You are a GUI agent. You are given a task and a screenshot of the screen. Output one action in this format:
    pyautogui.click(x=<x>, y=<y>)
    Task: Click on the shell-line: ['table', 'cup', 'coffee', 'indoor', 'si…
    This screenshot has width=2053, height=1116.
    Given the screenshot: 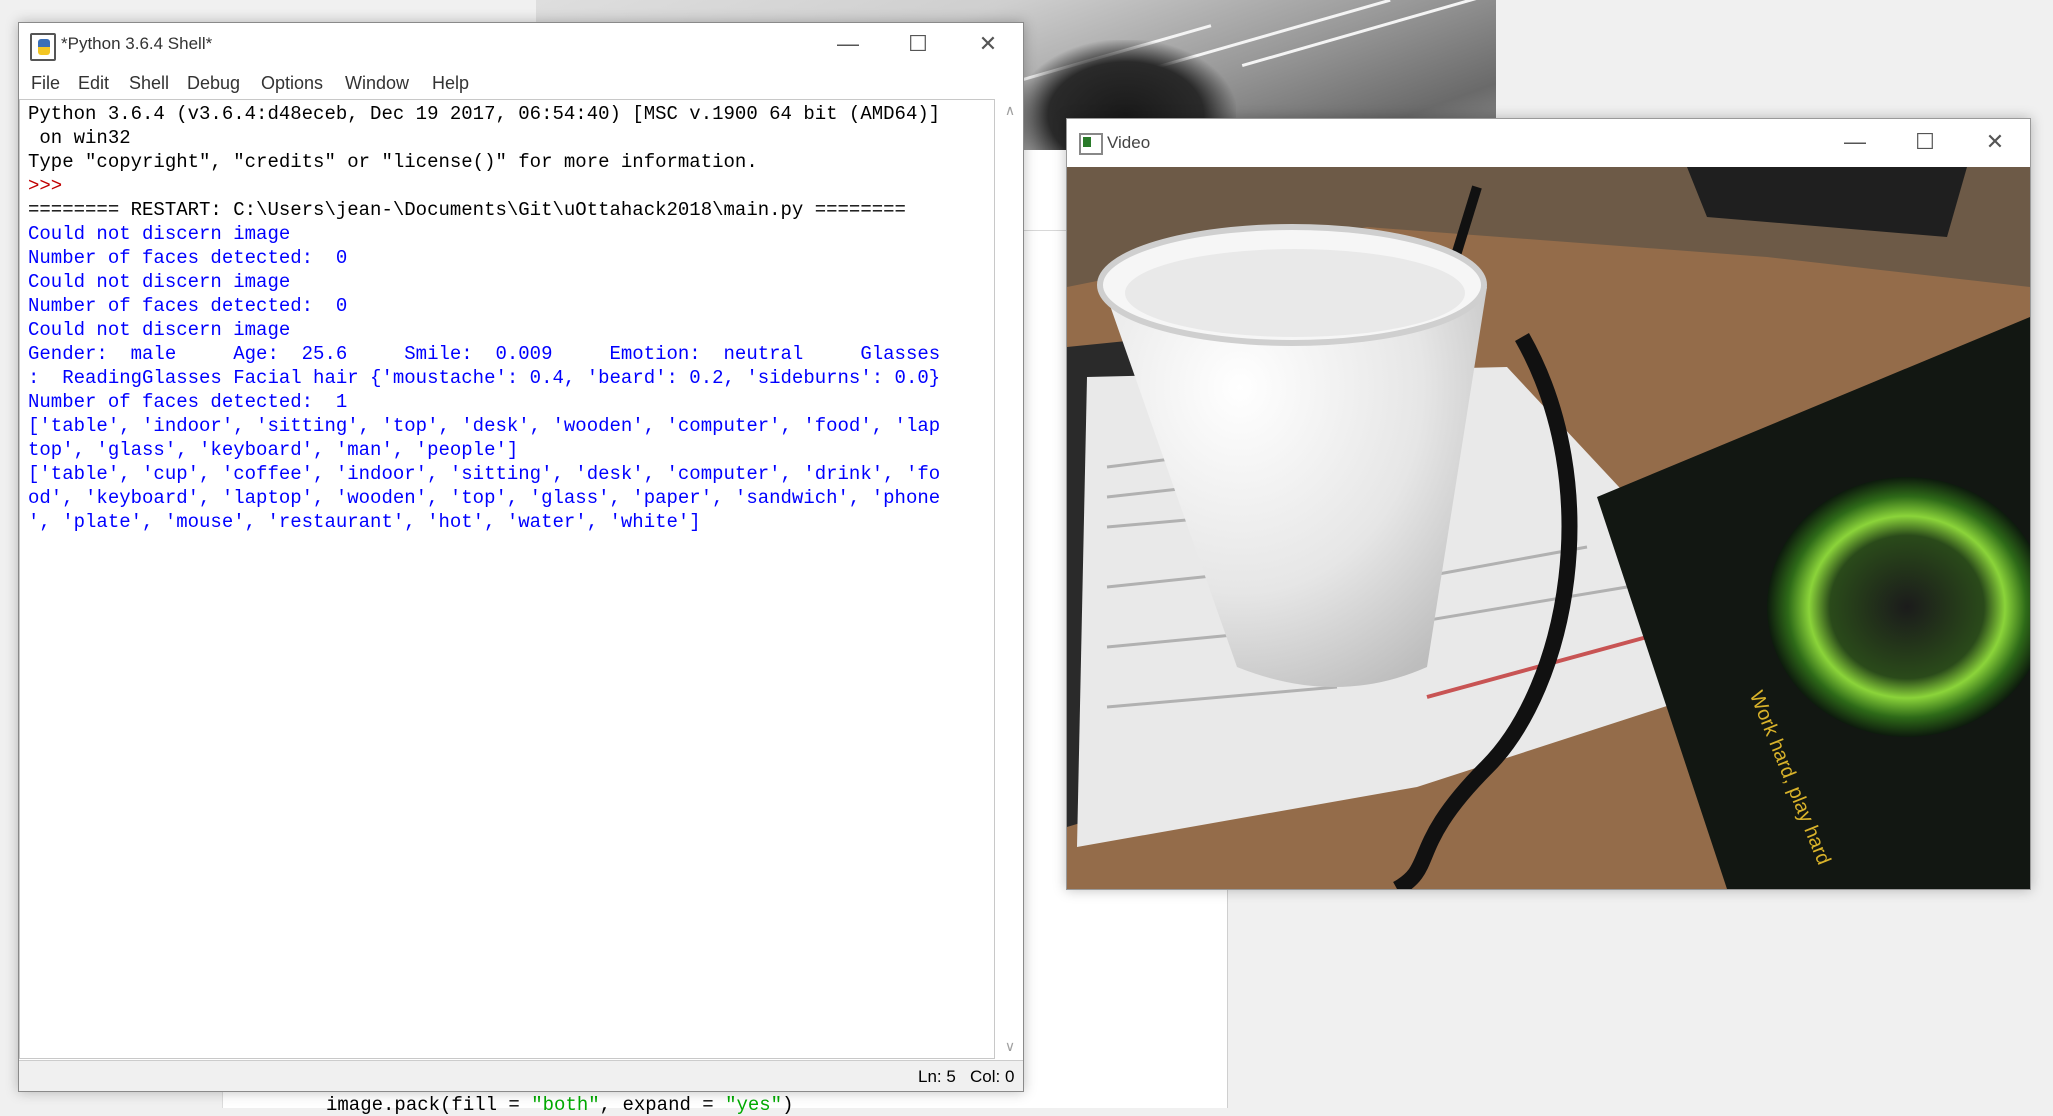 What is the action you would take?
    pyautogui.click(x=484, y=474)
    